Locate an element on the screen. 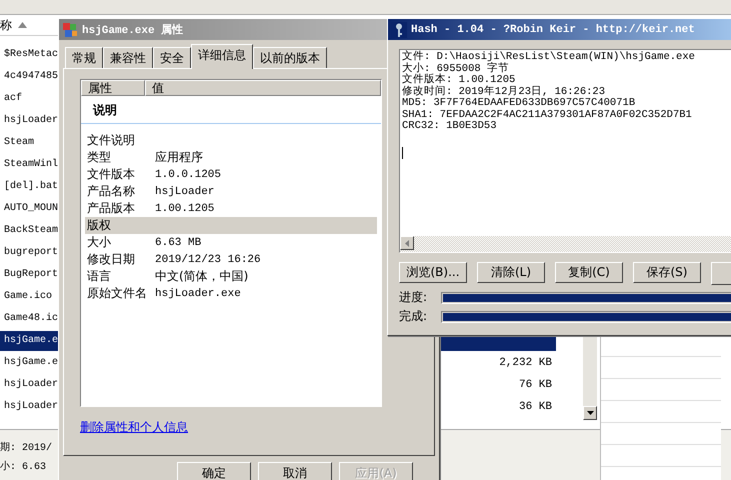  property-name: 文件说明 is located at coordinates (111, 140).